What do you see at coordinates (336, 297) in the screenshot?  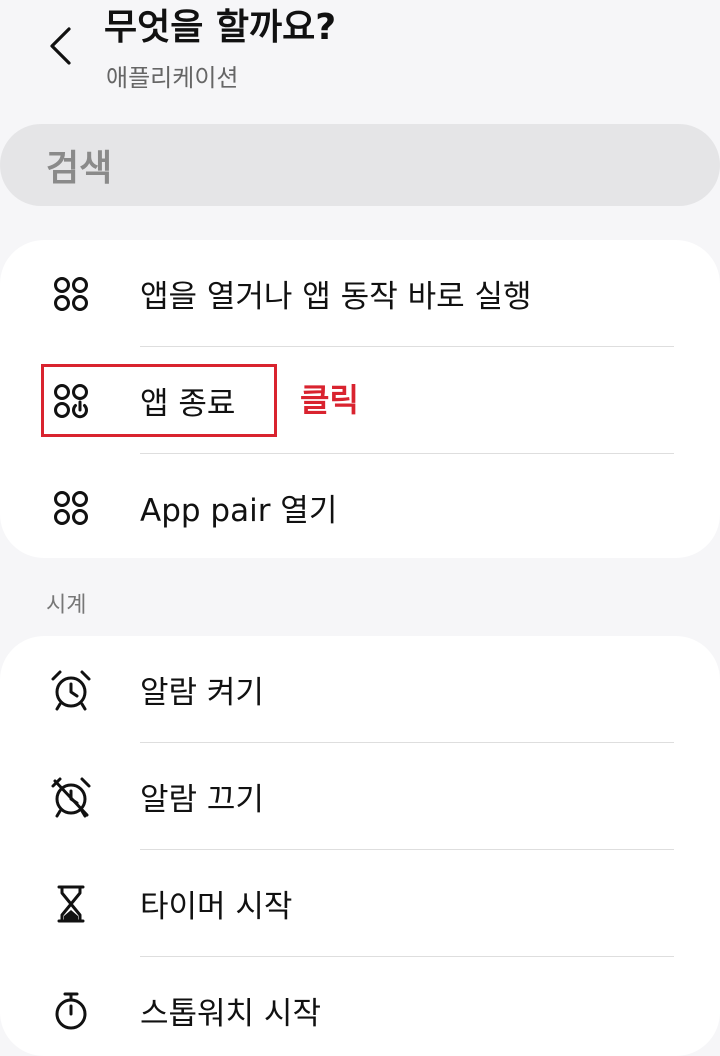 I see `action-label: 앱을 열거나 앱 동작 바로 실행` at bounding box center [336, 297].